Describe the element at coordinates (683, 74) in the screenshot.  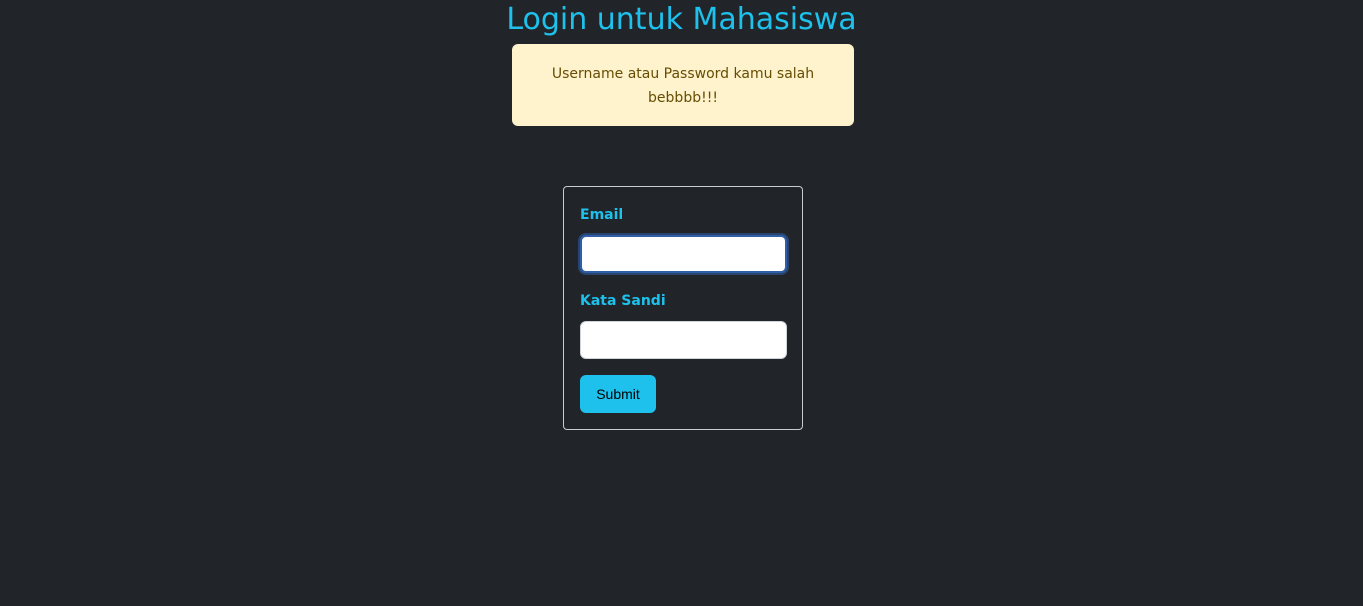
I see `alert-message-line-1: Username atau Password kamu salah` at that location.